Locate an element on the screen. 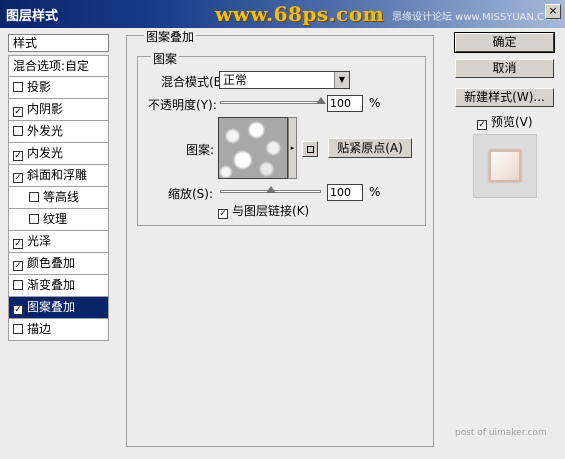 The image size is (565, 459). sidebar-item: ✓ 图案叠加 is located at coordinates (58, 308).